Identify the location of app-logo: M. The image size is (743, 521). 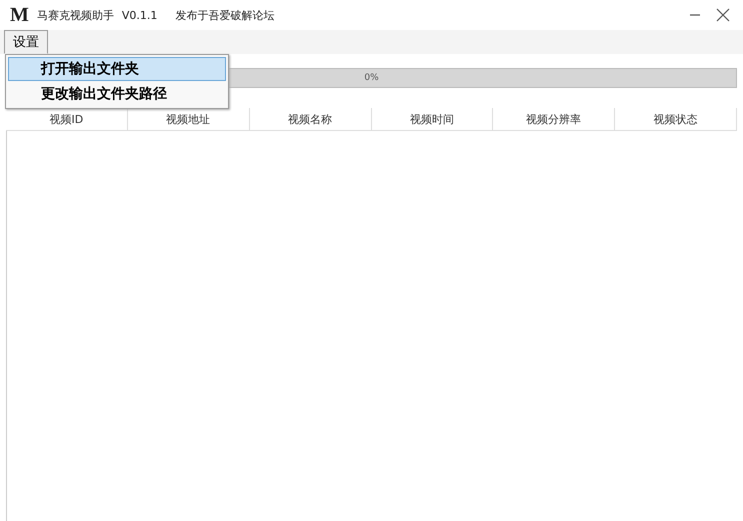
(19, 15).